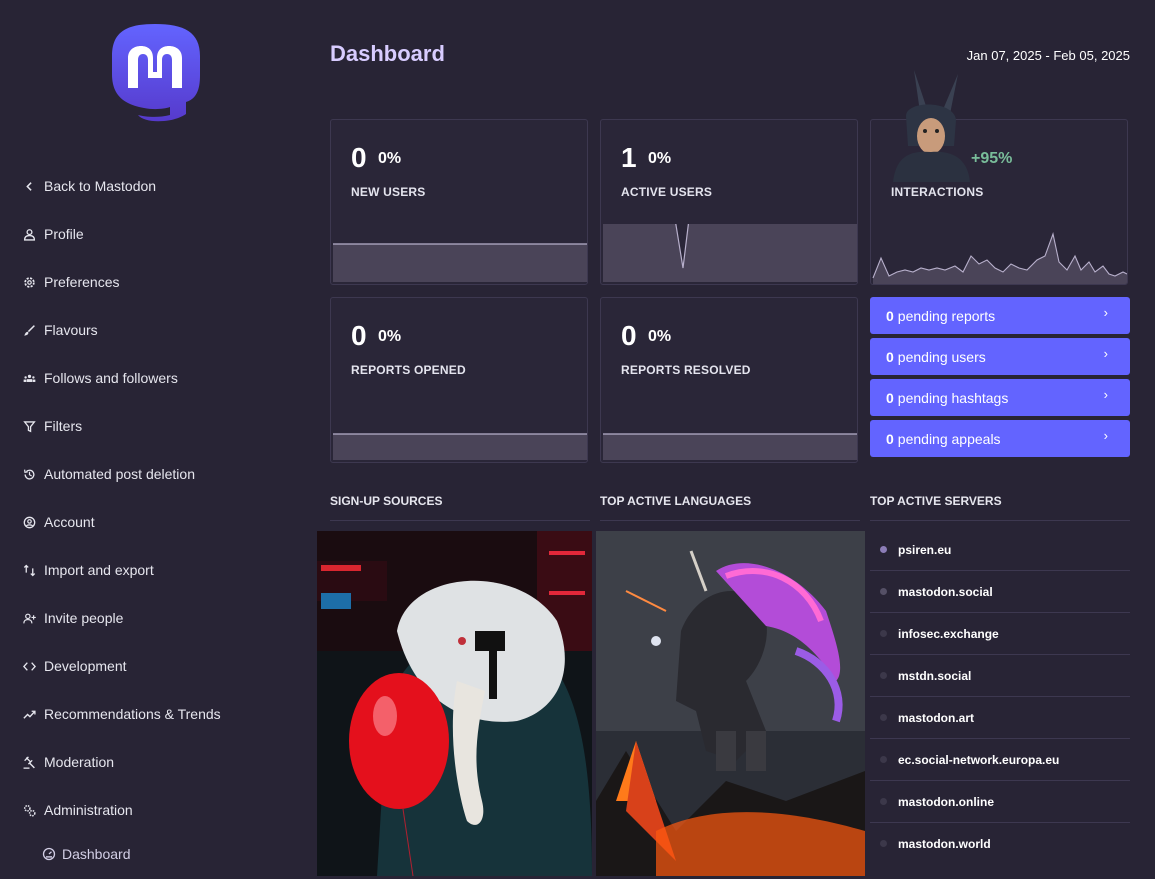  What do you see at coordinates (111, 378) in the screenshot?
I see `sidebar-item-label: Follows and followers` at bounding box center [111, 378].